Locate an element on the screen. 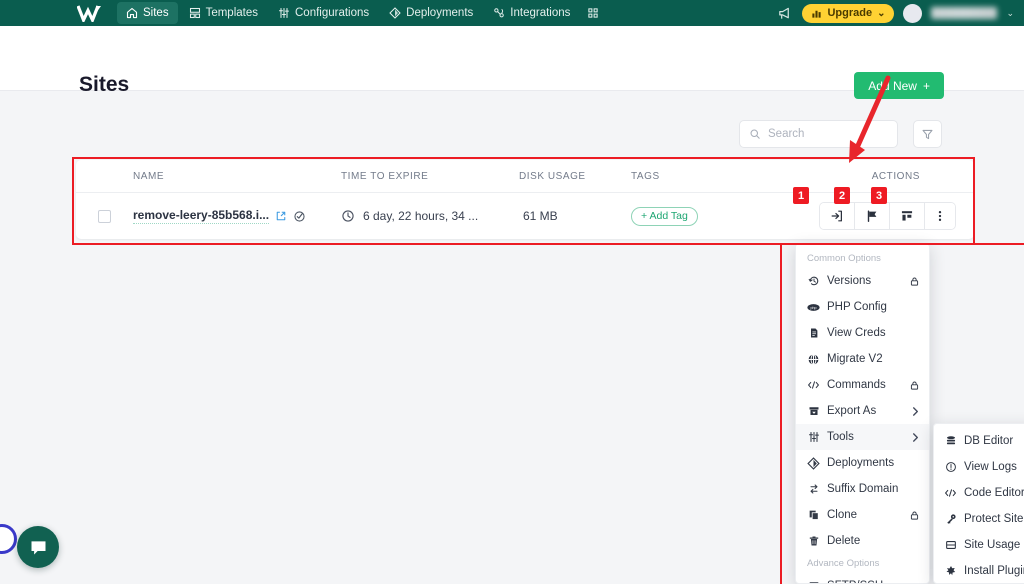 The height and width of the screenshot is (584, 1024). submenu-item-install-plugins: Install Plugins is located at coordinates (979, 570).